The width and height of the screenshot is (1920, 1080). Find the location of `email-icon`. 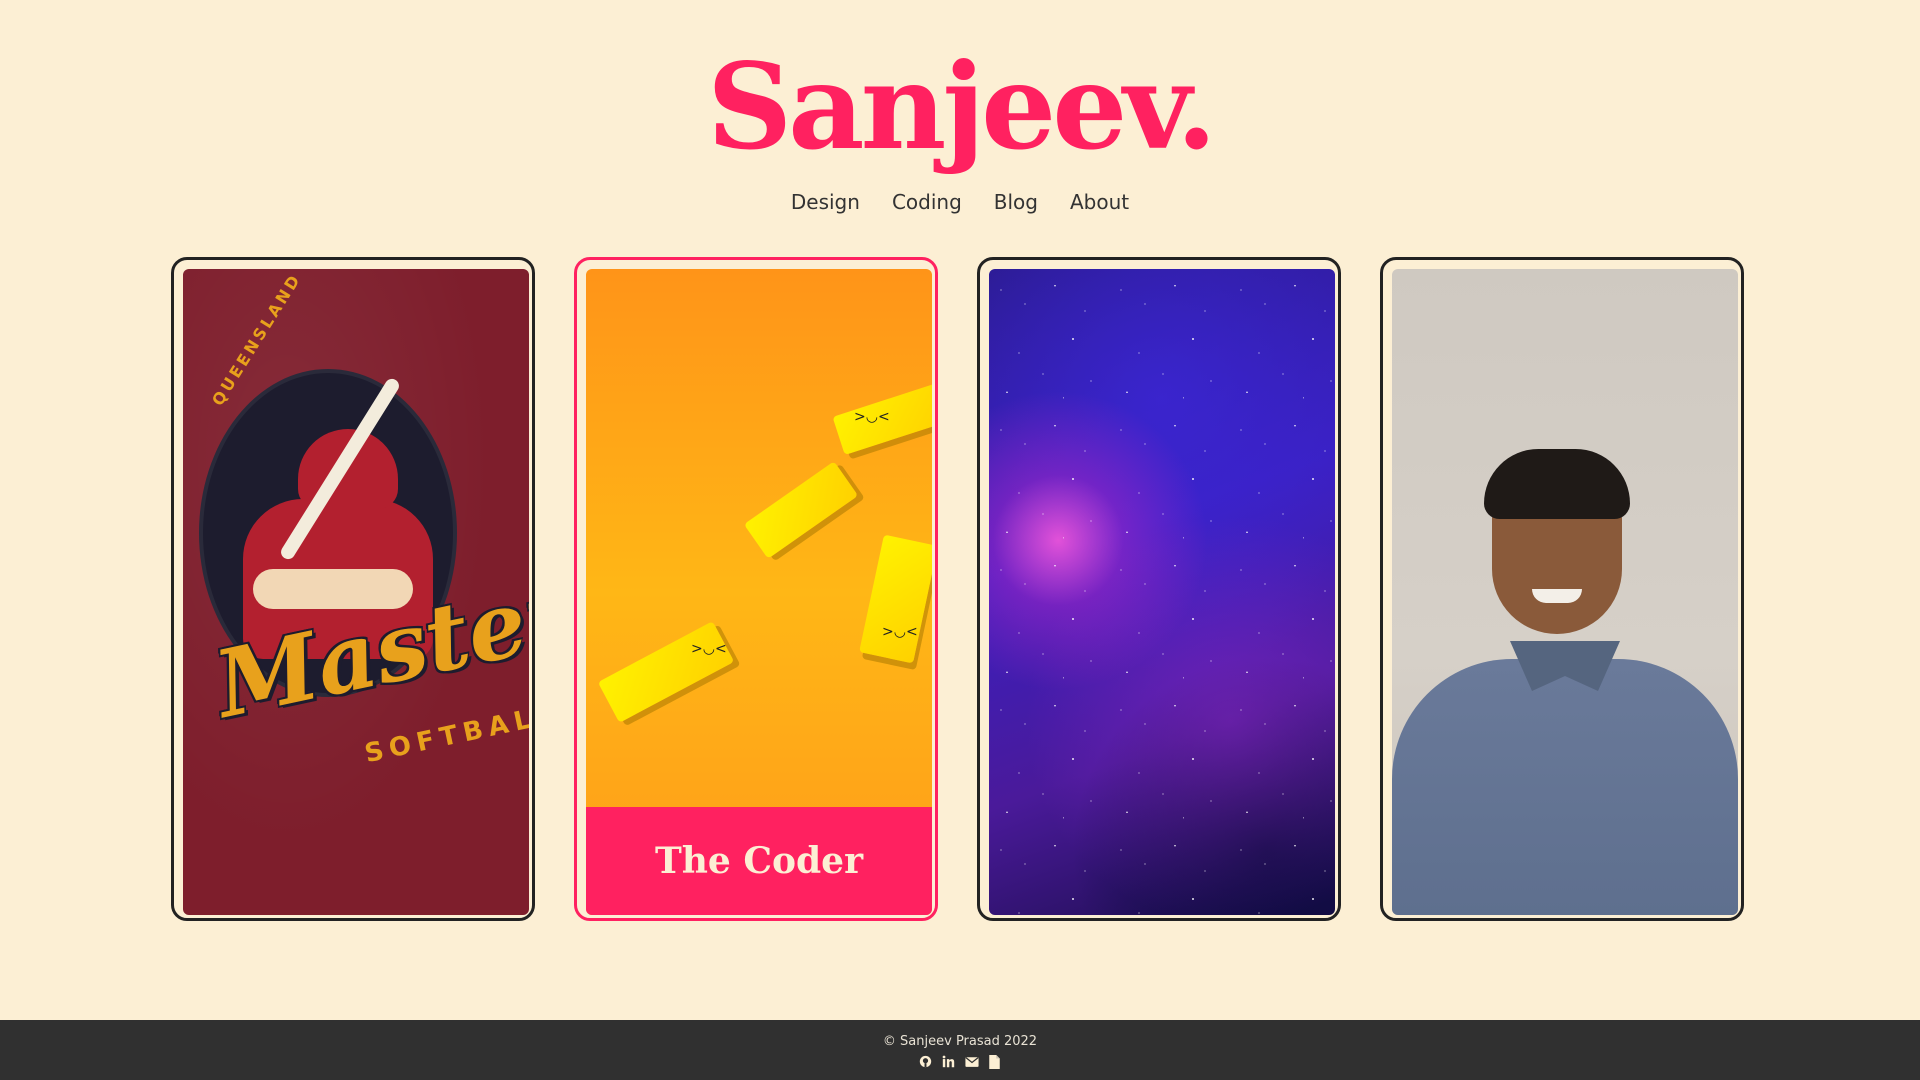

email-icon is located at coordinates (971, 1061).